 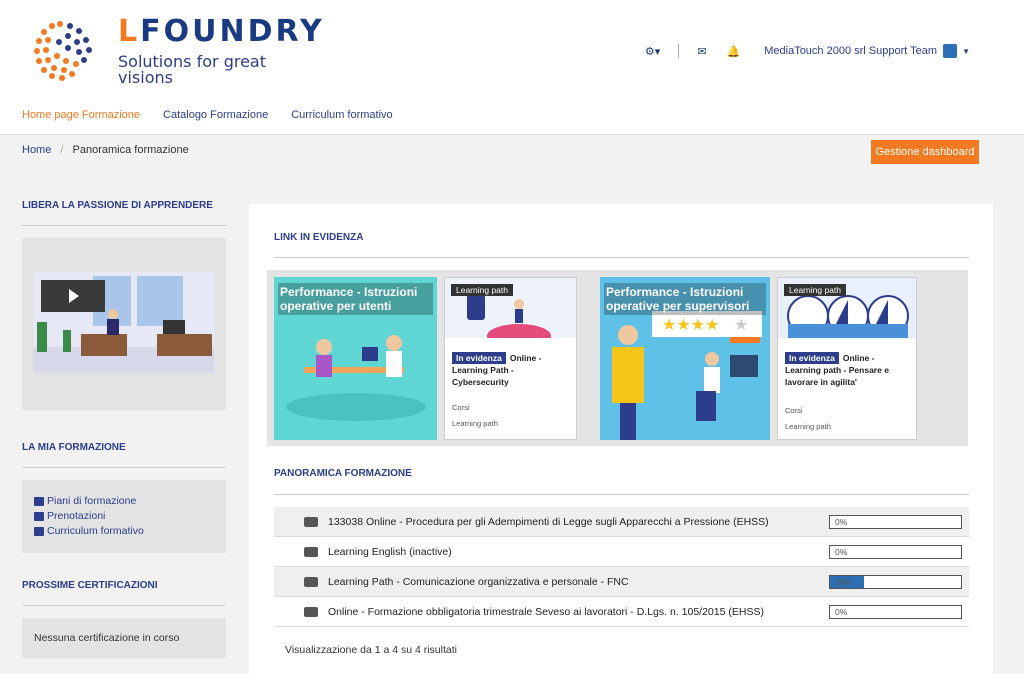 I want to click on logo-icon, so click(x=63, y=51).